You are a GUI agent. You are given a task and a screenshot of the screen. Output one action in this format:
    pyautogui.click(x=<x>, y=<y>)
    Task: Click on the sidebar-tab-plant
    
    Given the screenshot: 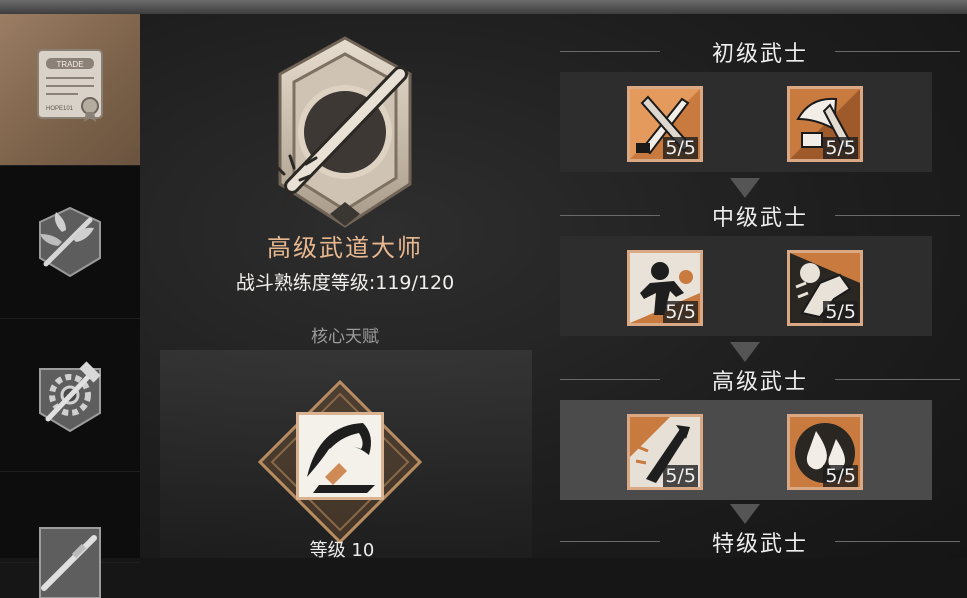 What is the action you would take?
    pyautogui.click(x=70, y=243)
    